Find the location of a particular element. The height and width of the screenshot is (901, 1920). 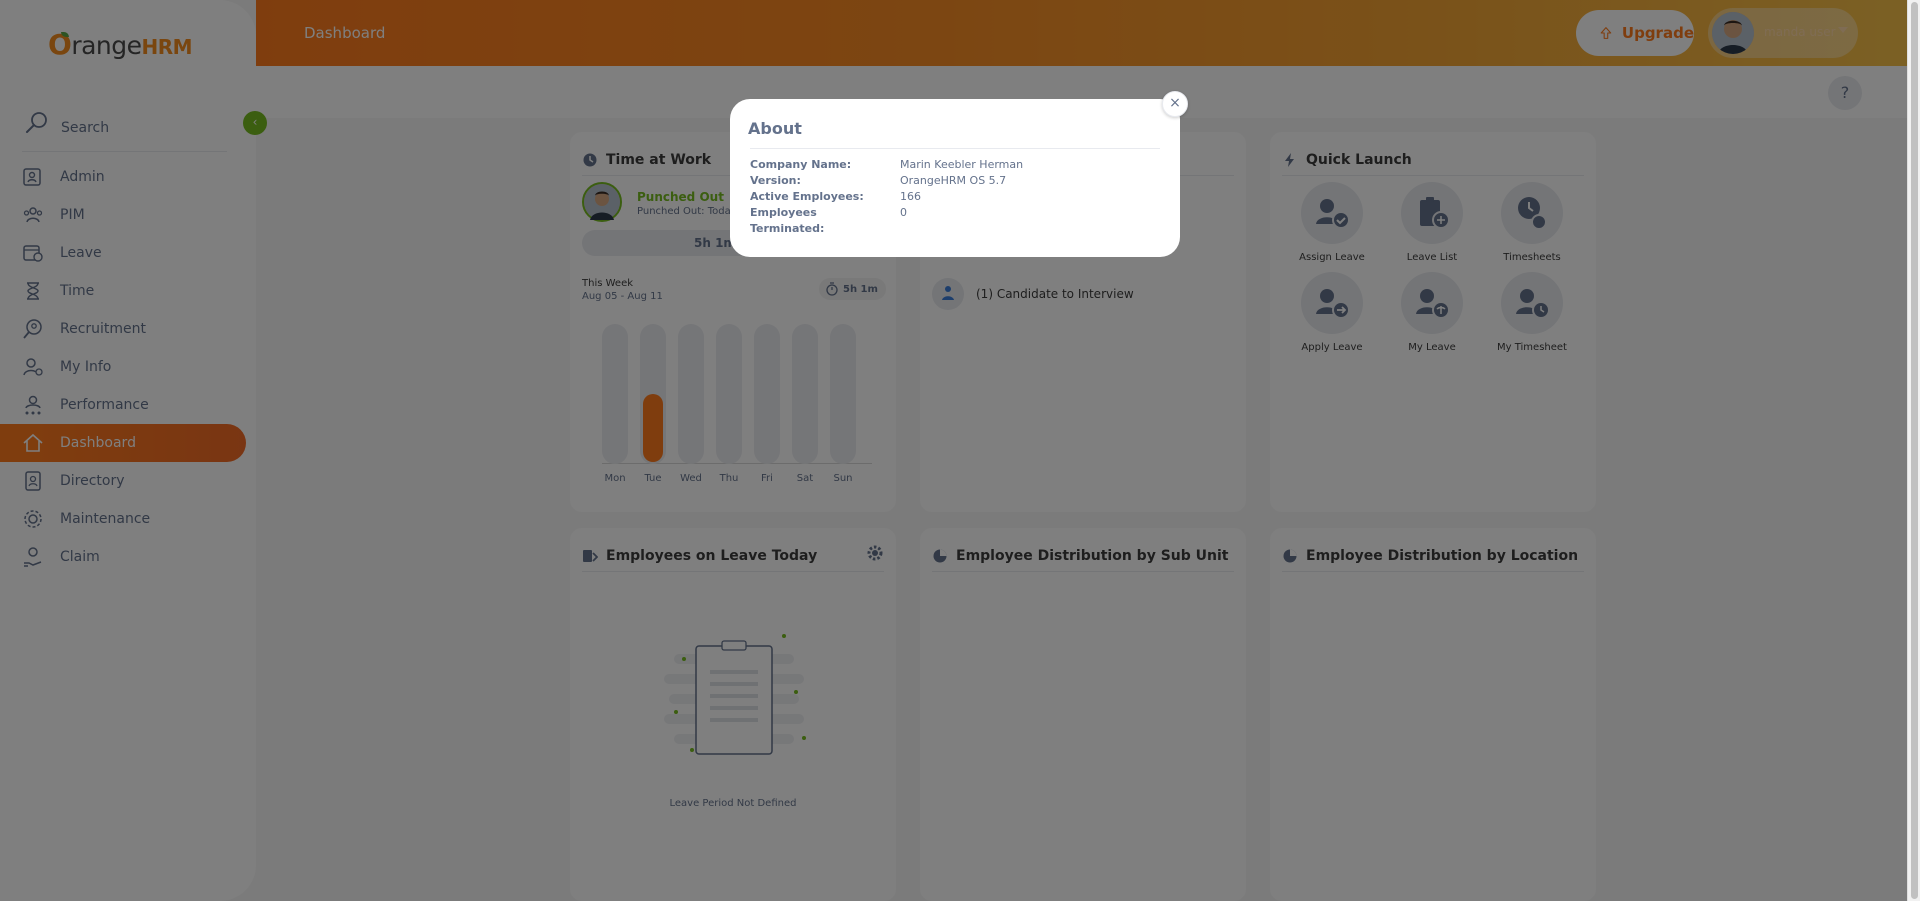

about-value: Marin Keebler Herman is located at coordinates (962, 164).